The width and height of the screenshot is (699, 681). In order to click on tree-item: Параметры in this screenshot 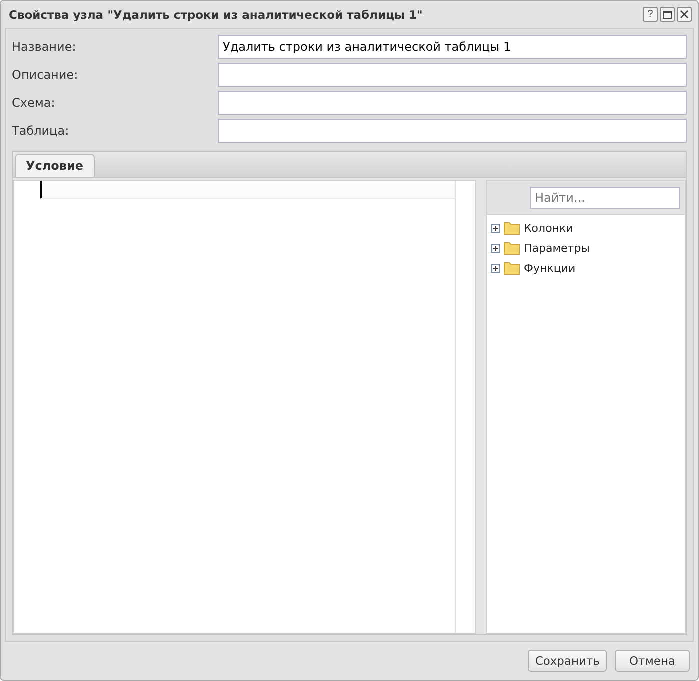, I will do `click(557, 248)`.